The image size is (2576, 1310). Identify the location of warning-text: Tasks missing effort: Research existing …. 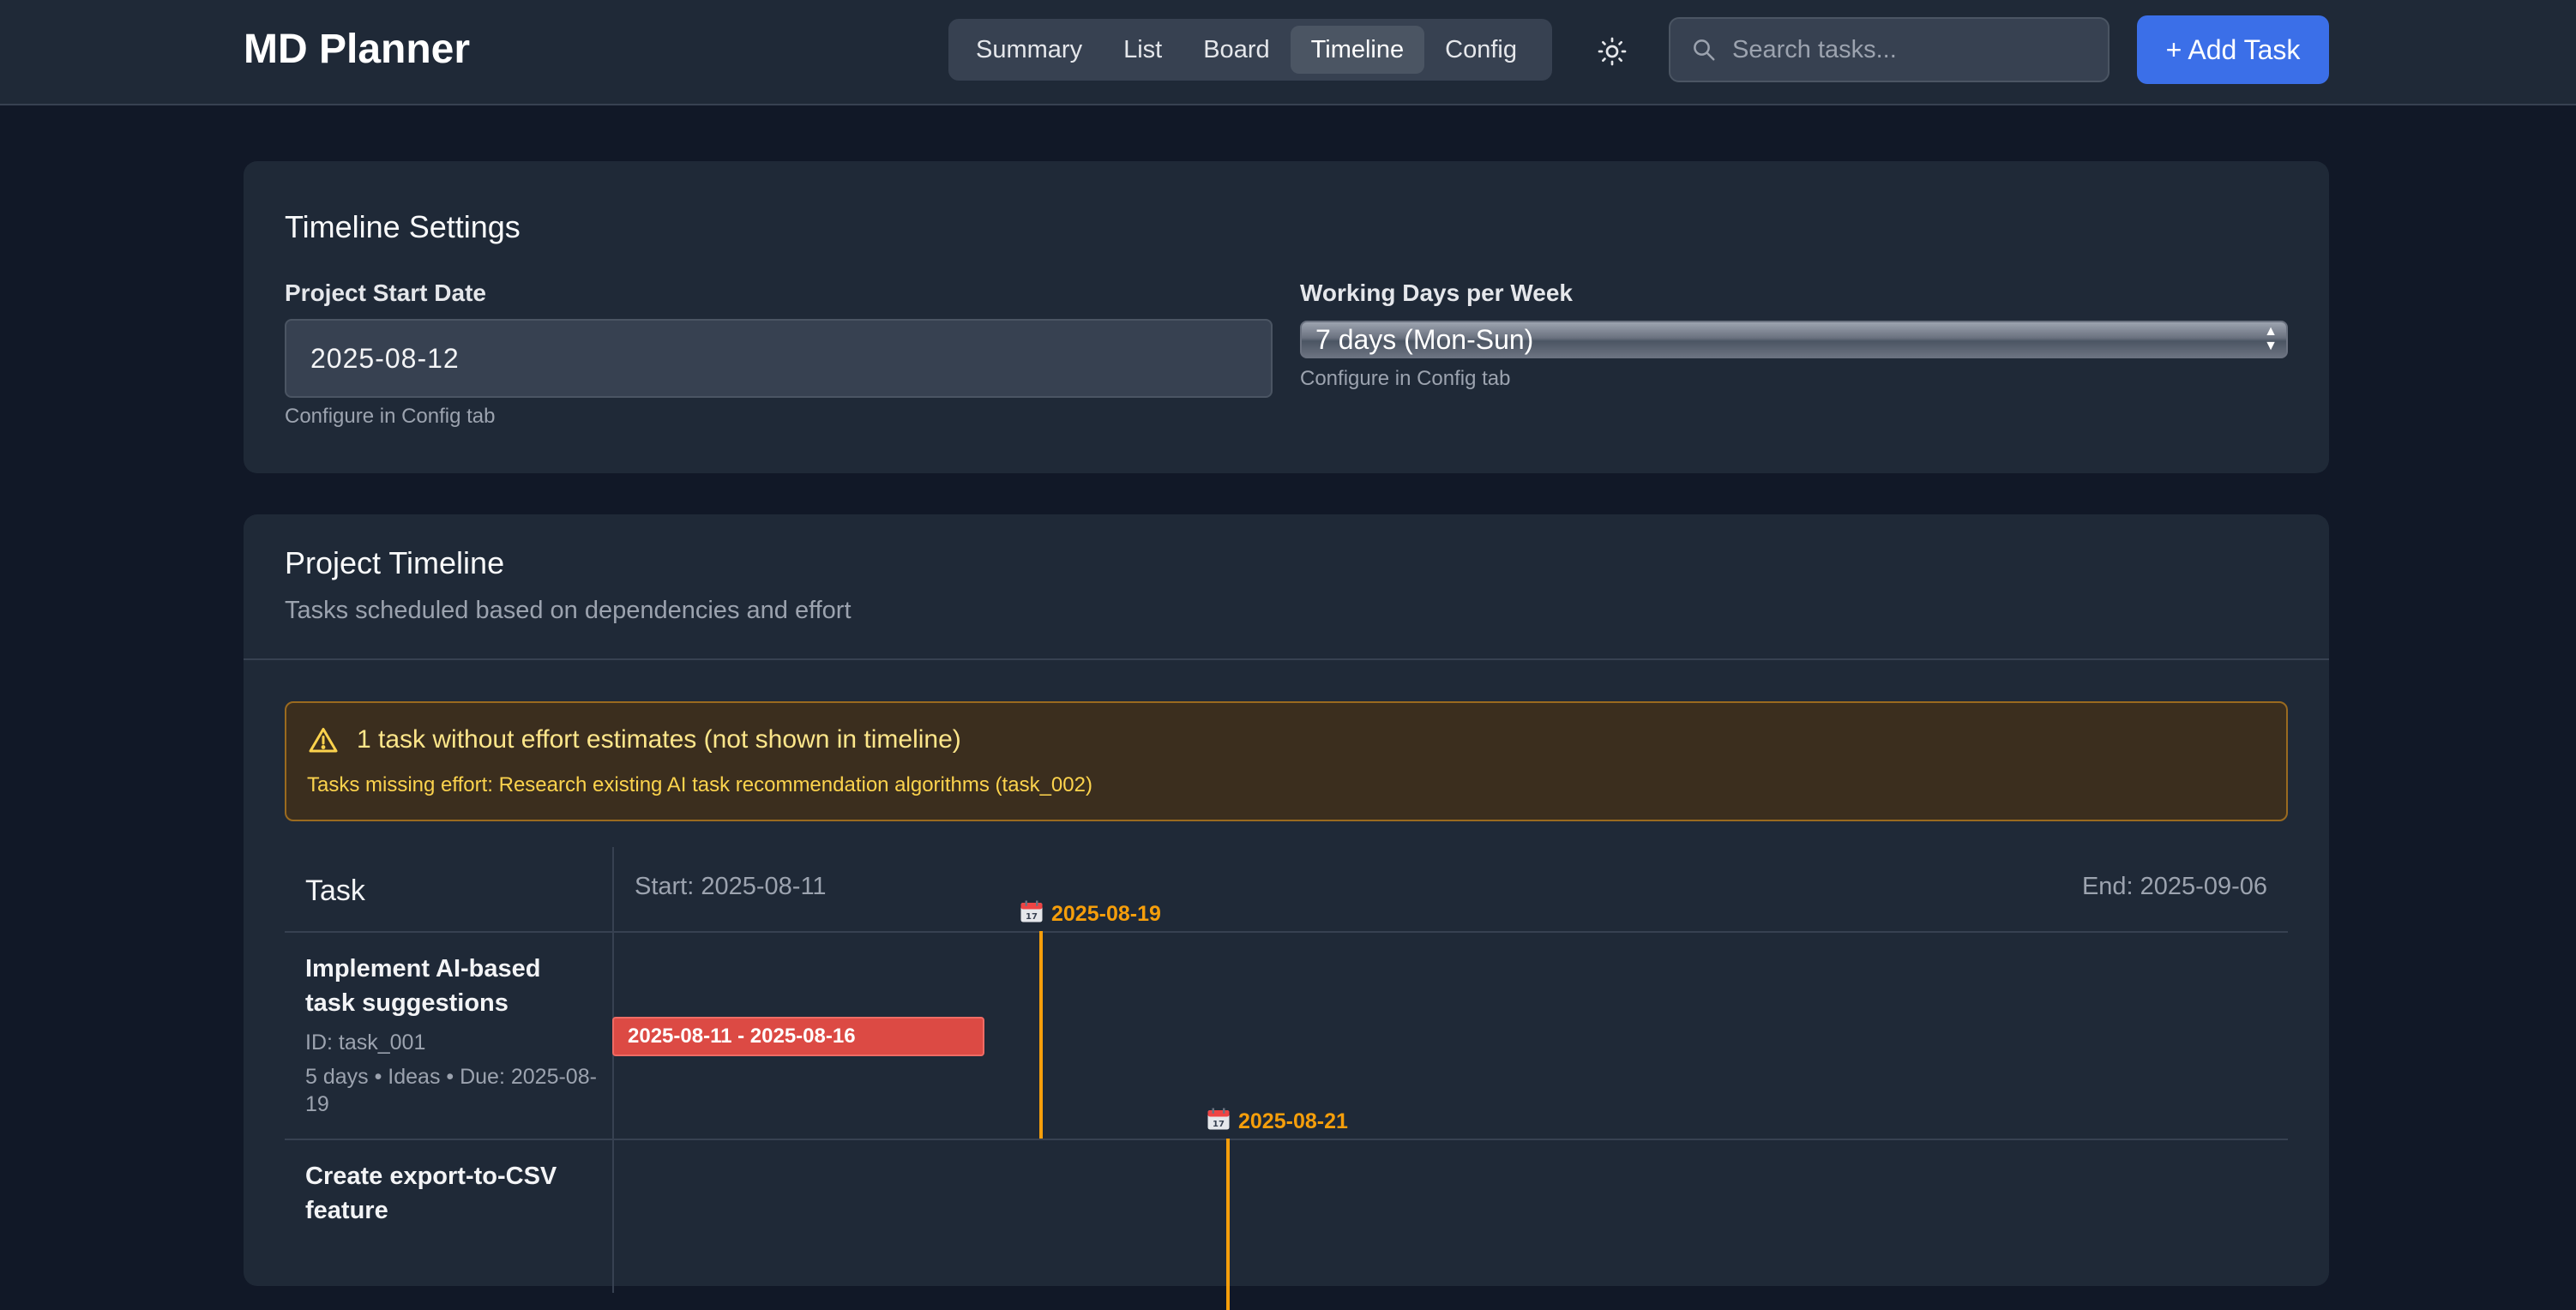
(699, 784).